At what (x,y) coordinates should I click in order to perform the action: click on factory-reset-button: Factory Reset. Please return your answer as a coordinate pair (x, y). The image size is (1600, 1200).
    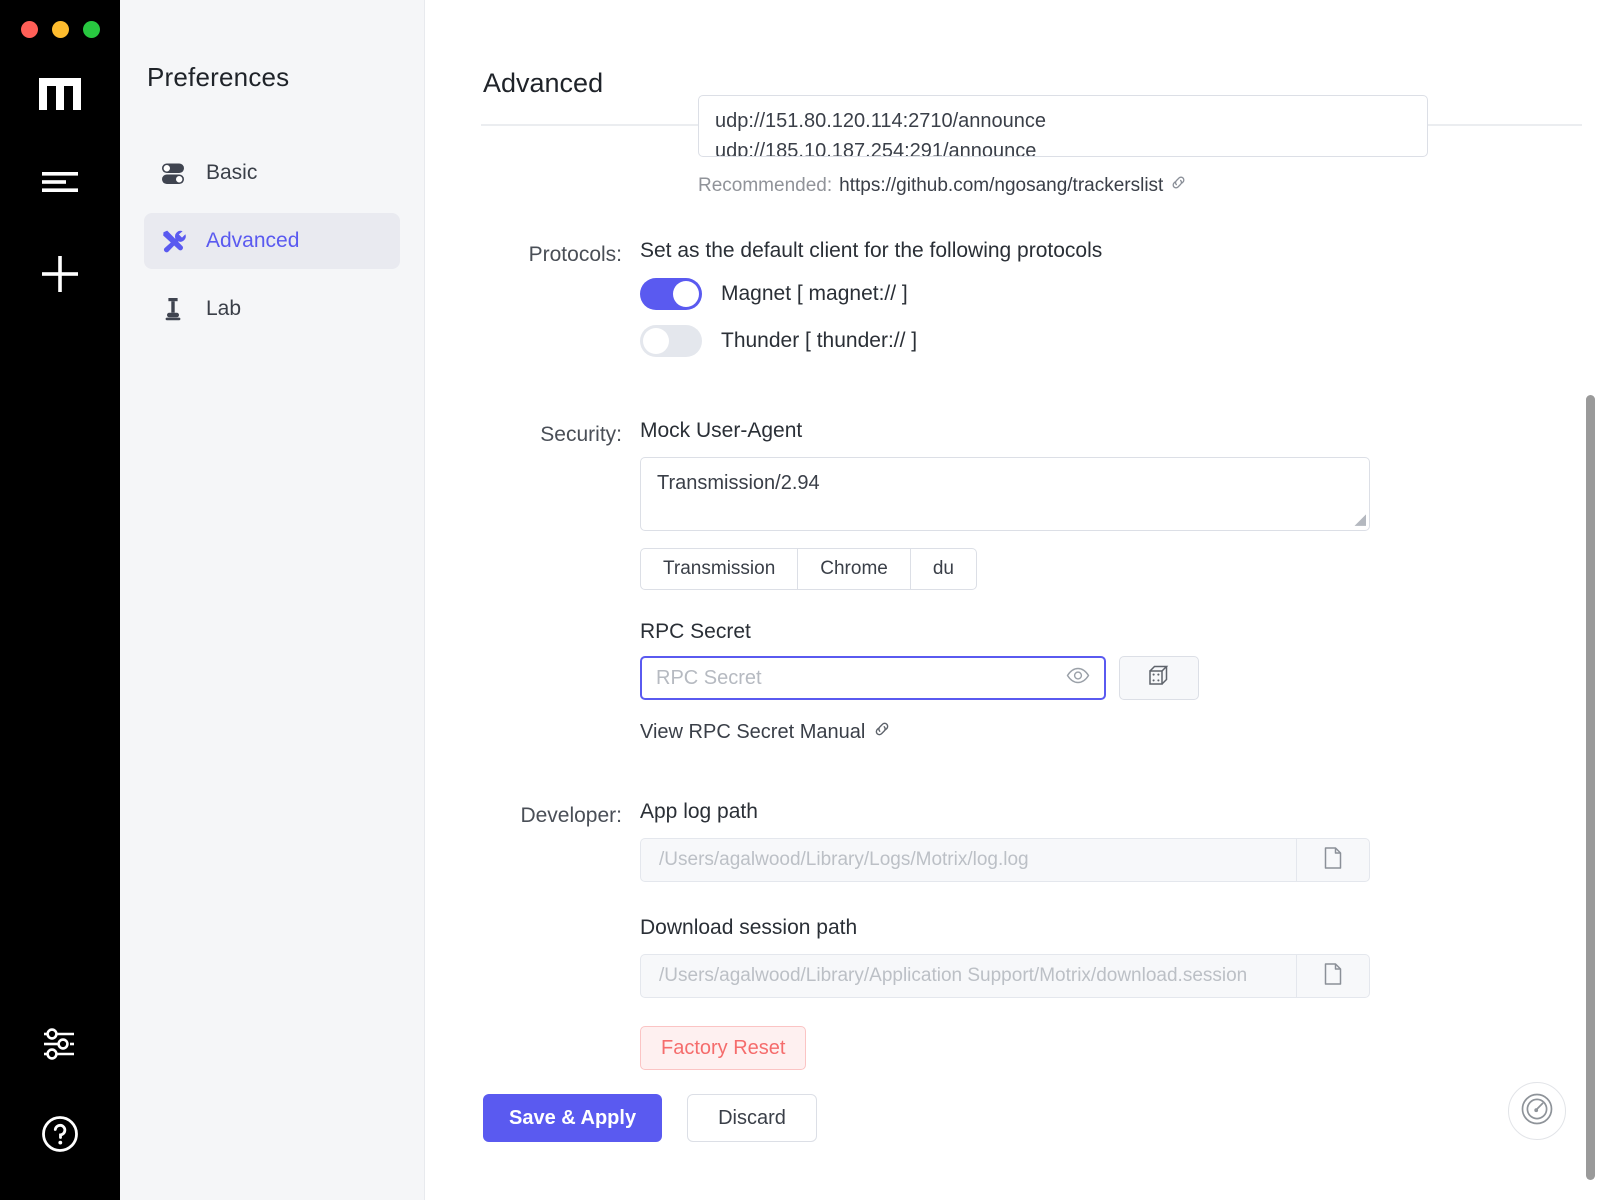
    Looking at the image, I should click on (723, 1048).